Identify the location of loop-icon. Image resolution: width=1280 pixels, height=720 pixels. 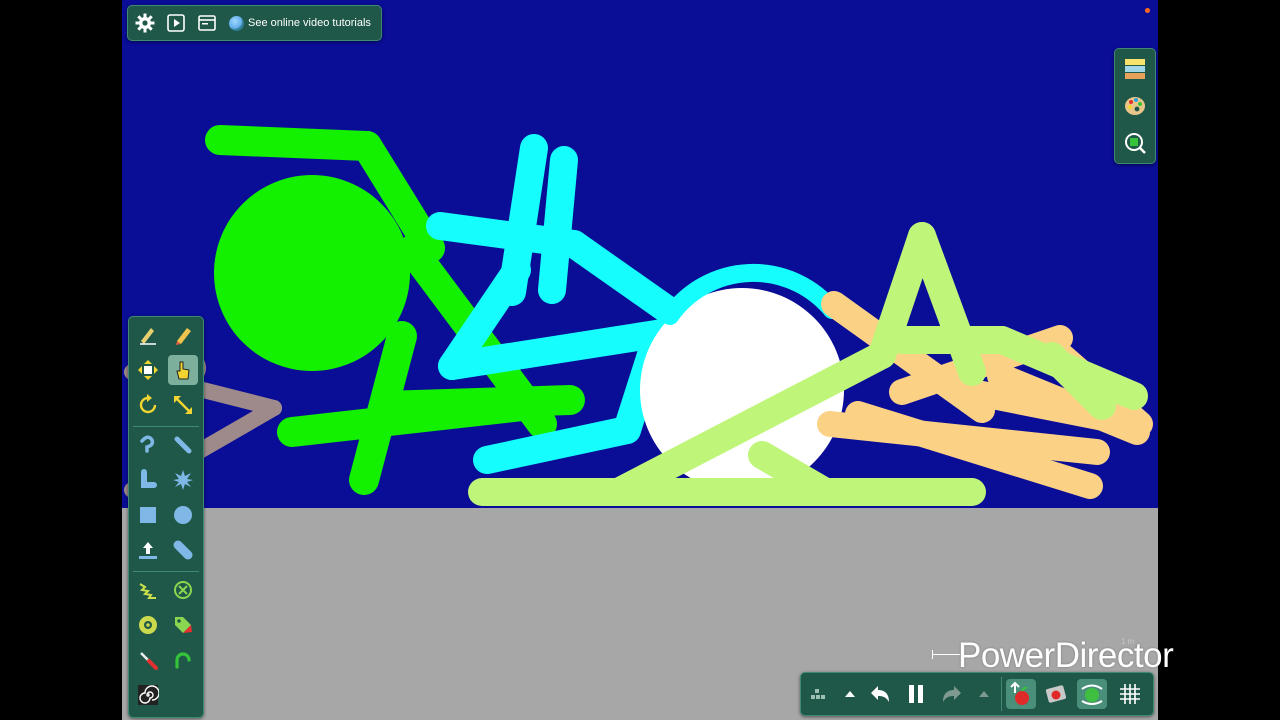
(183, 660).